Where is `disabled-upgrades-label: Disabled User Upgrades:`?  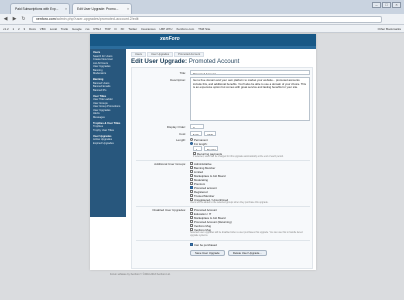
disabled-upgrades-label: Disabled User Upgrades: is located at coordinates (169, 210).